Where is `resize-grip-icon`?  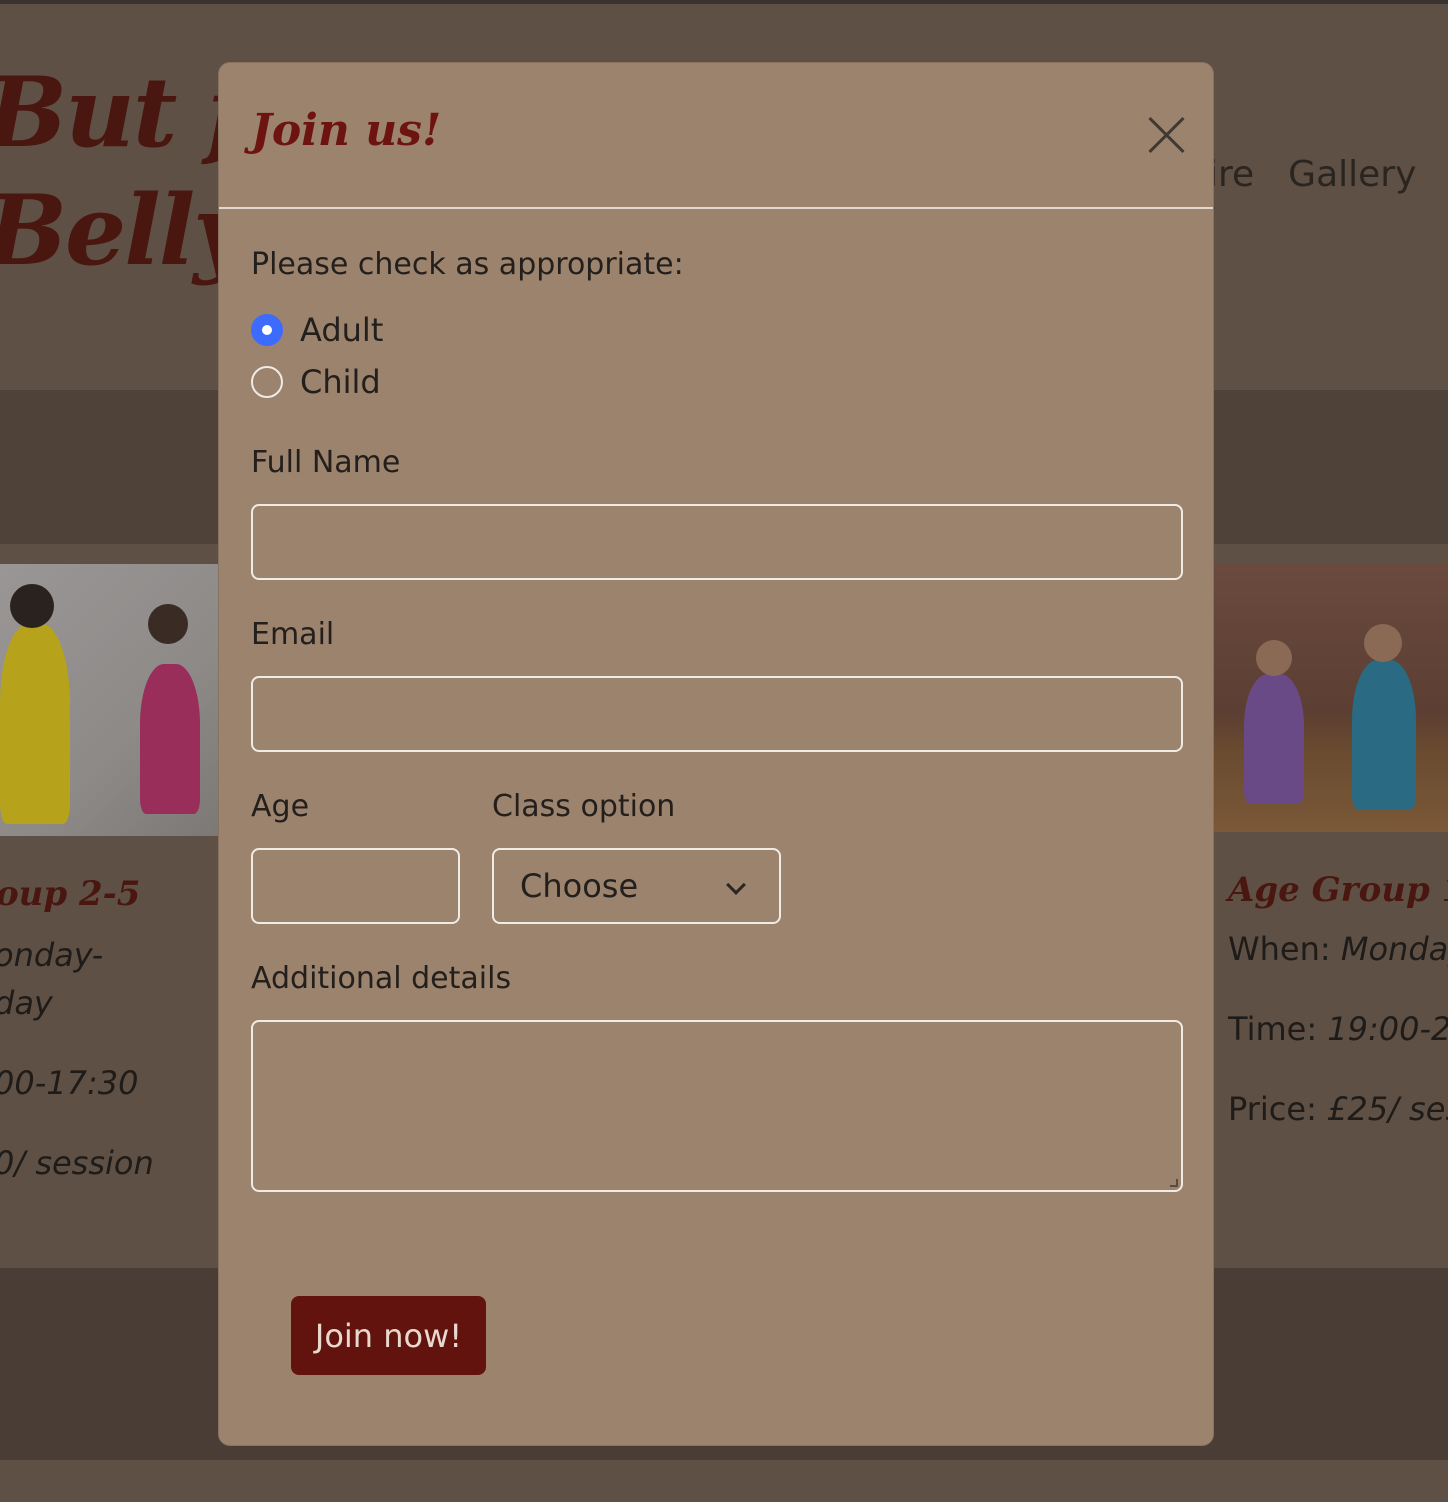 resize-grip-icon is located at coordinates (1174, 1183).